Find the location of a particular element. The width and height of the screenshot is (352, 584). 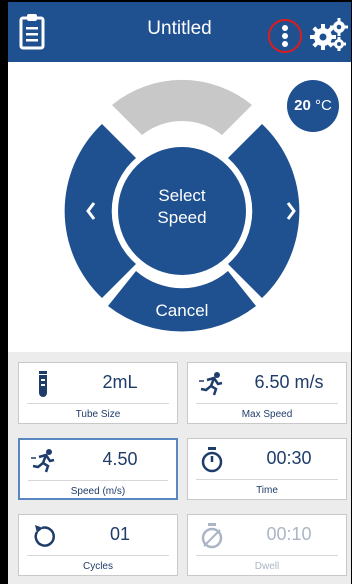

speed-caption: Speed (m/s) is located at coordinates (98, 491).